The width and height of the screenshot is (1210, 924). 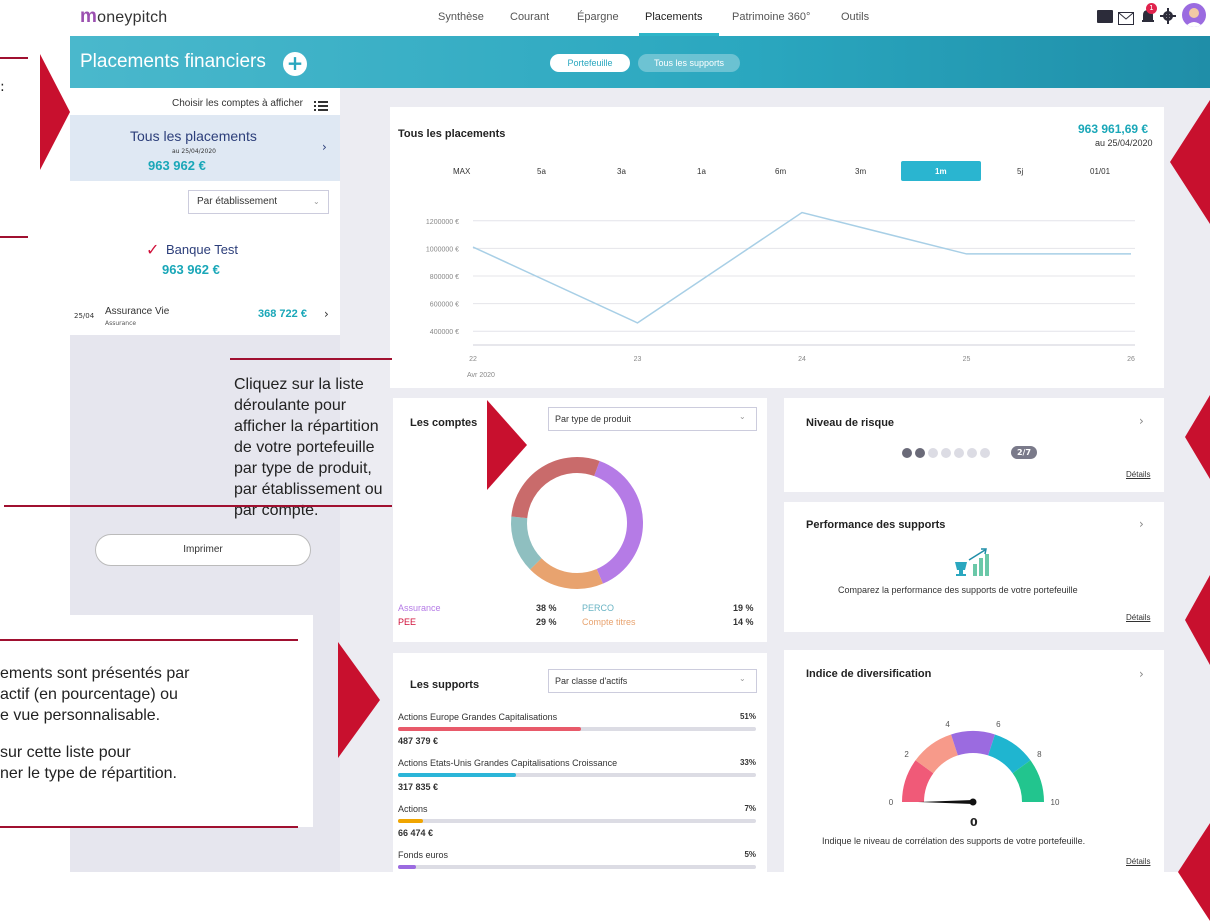 What do you see at coordinates (855, 17) in the screenshot?
I see `nav-outils: Outils` at bounding box center [855, 17].